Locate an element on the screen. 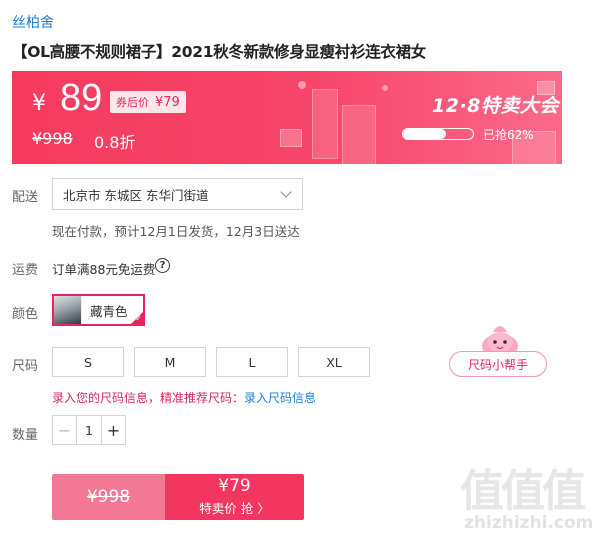  price-currency: ¥ is located at coordinates (39, 103).